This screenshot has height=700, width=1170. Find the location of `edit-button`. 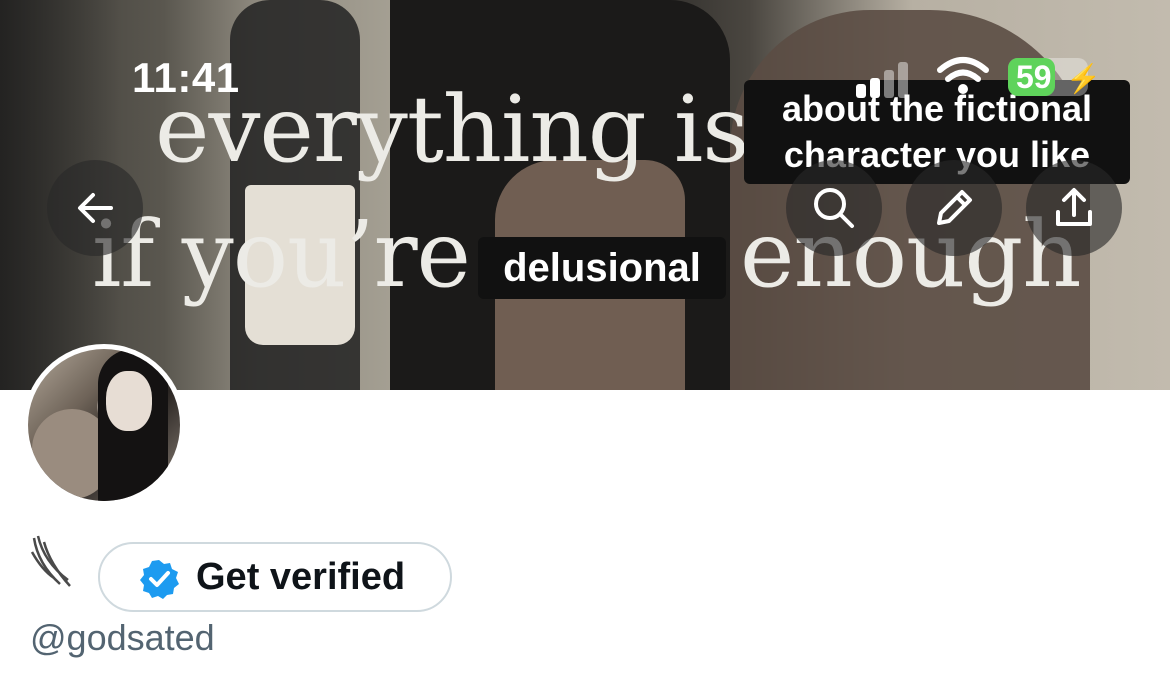

edit-button is located at coordinates (954, 208).